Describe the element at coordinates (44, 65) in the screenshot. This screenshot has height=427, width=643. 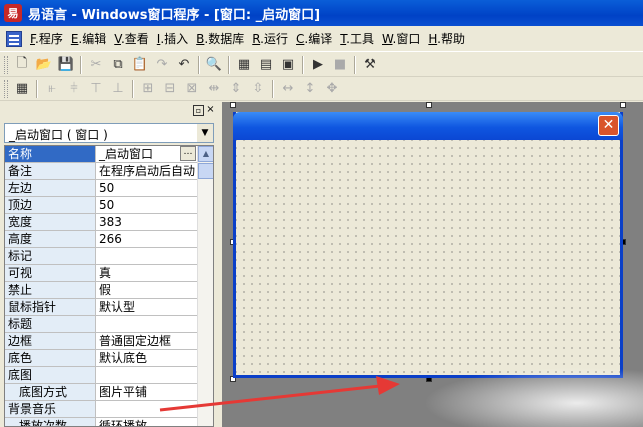
I see `open-folder-icon: 📂` at that location.